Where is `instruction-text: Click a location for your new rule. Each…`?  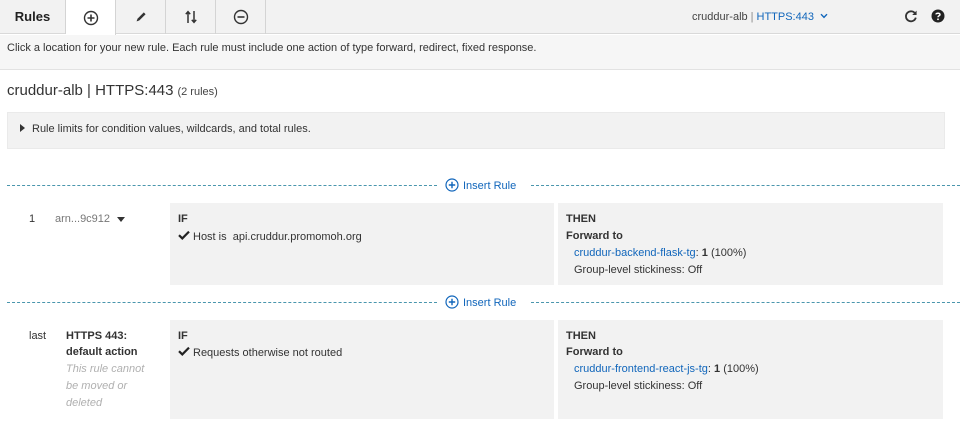 instruction-text: Click a location for your new rule. Each… is located at coordinates (480, 52).